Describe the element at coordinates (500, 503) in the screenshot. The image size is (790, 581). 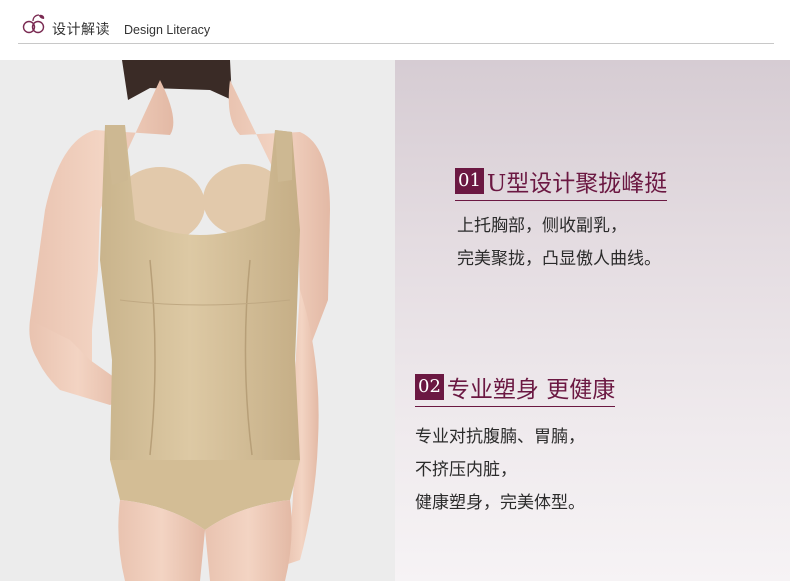
I see `feature-2-line-3: 健康塑身，完美体型。` at that location.